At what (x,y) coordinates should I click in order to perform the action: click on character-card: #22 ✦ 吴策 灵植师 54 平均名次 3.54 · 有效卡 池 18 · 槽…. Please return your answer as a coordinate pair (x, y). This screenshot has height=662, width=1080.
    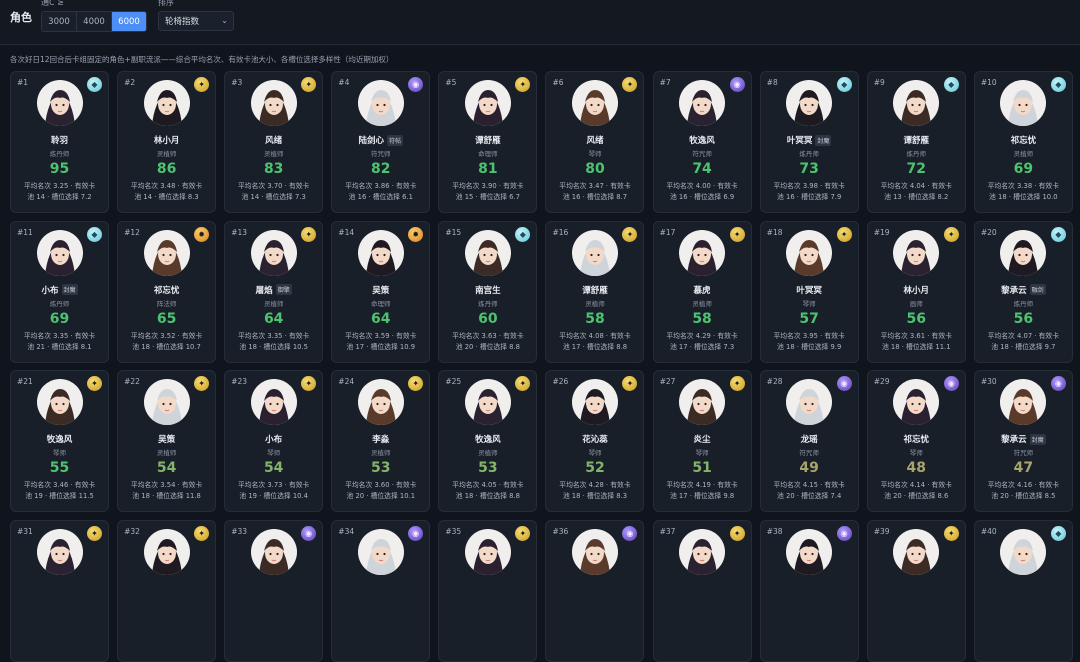
    Looking at the image, I should click on (167, 441).